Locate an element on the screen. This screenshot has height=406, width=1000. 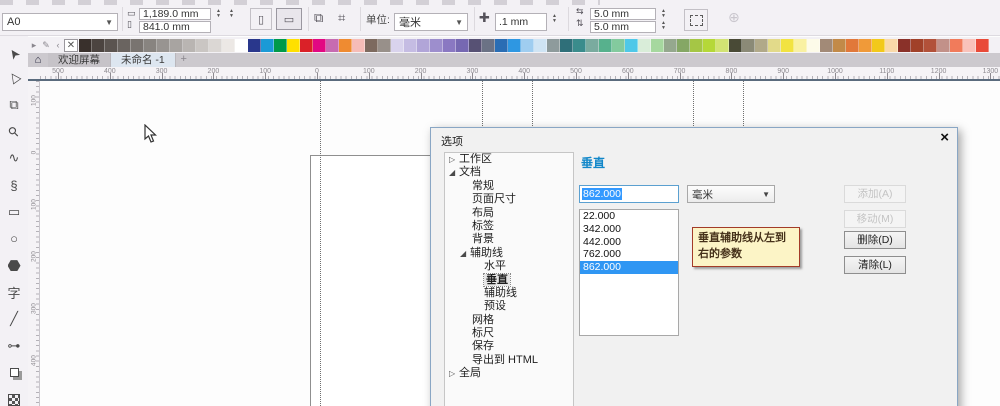
guideline-list-item: 442.000 is located at coordinates (629, 242).